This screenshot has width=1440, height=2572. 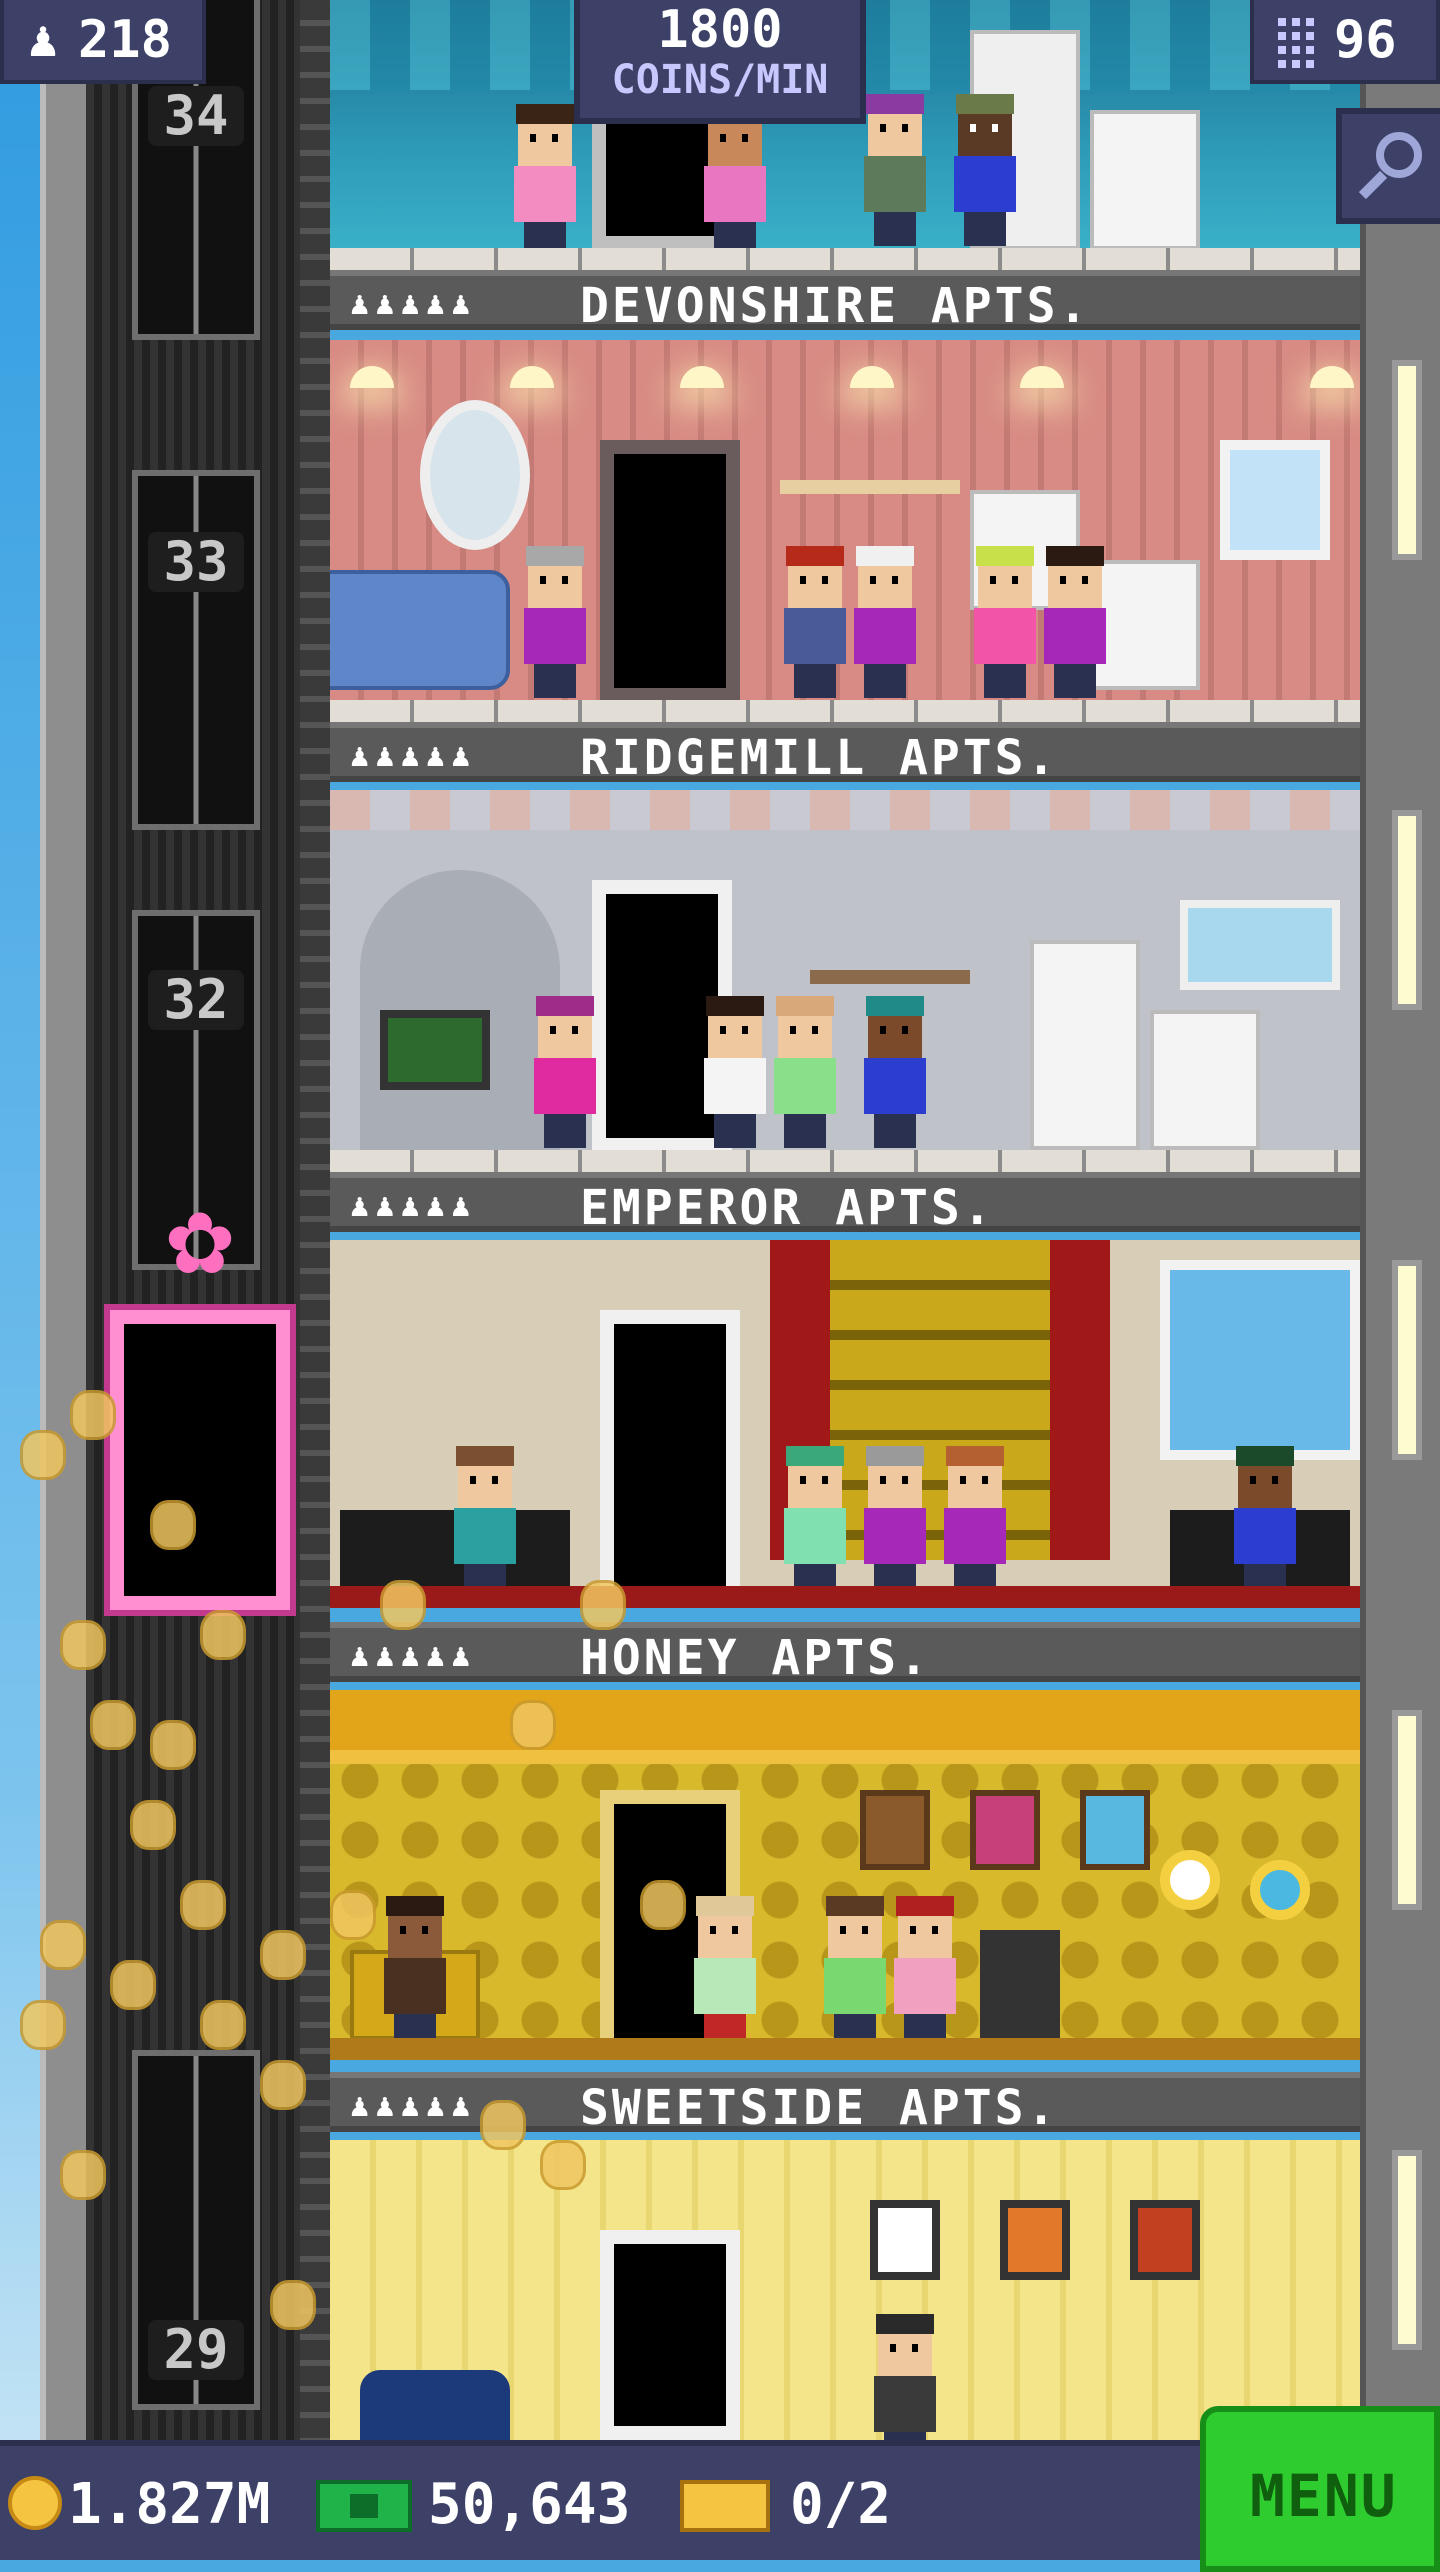 What do you see at coordinates (720, 80) in the screenshot?
I see `coins-per-minute-unit: COINS/MIN` at bounding box center [720, 80].